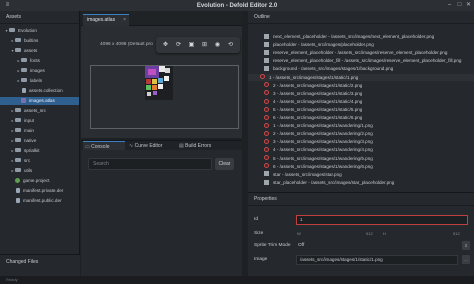 This screenshot has width=474, height=284. I want to click on asset-tree-item-label: assets, so click(31, 50).